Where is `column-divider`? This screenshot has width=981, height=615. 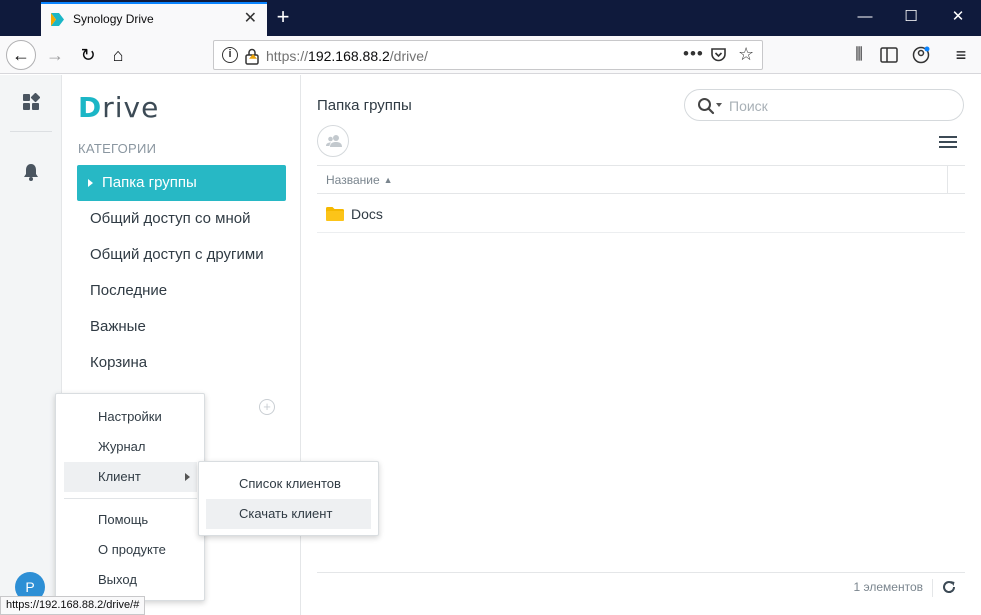 column-divider is located at coordinates (947, 180).